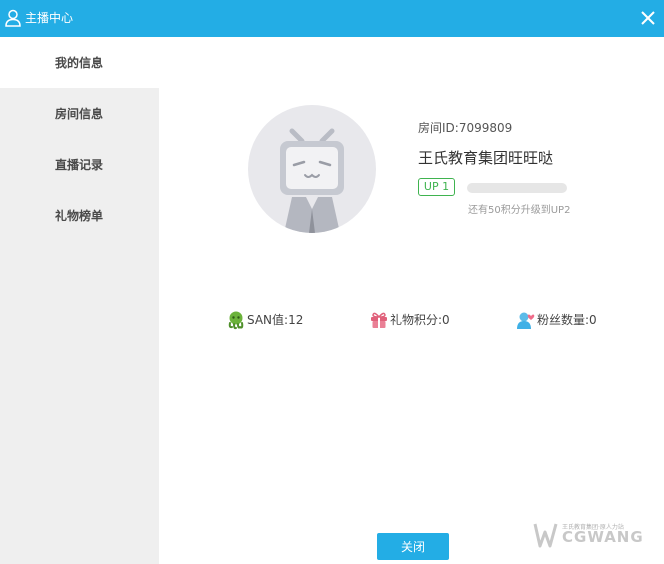 Image resolution: width=664 pixels, height=564 pixels. I want to click on watermark-logo: 王氏教育集团·原人力站 CGWANG, so click(587, 535).